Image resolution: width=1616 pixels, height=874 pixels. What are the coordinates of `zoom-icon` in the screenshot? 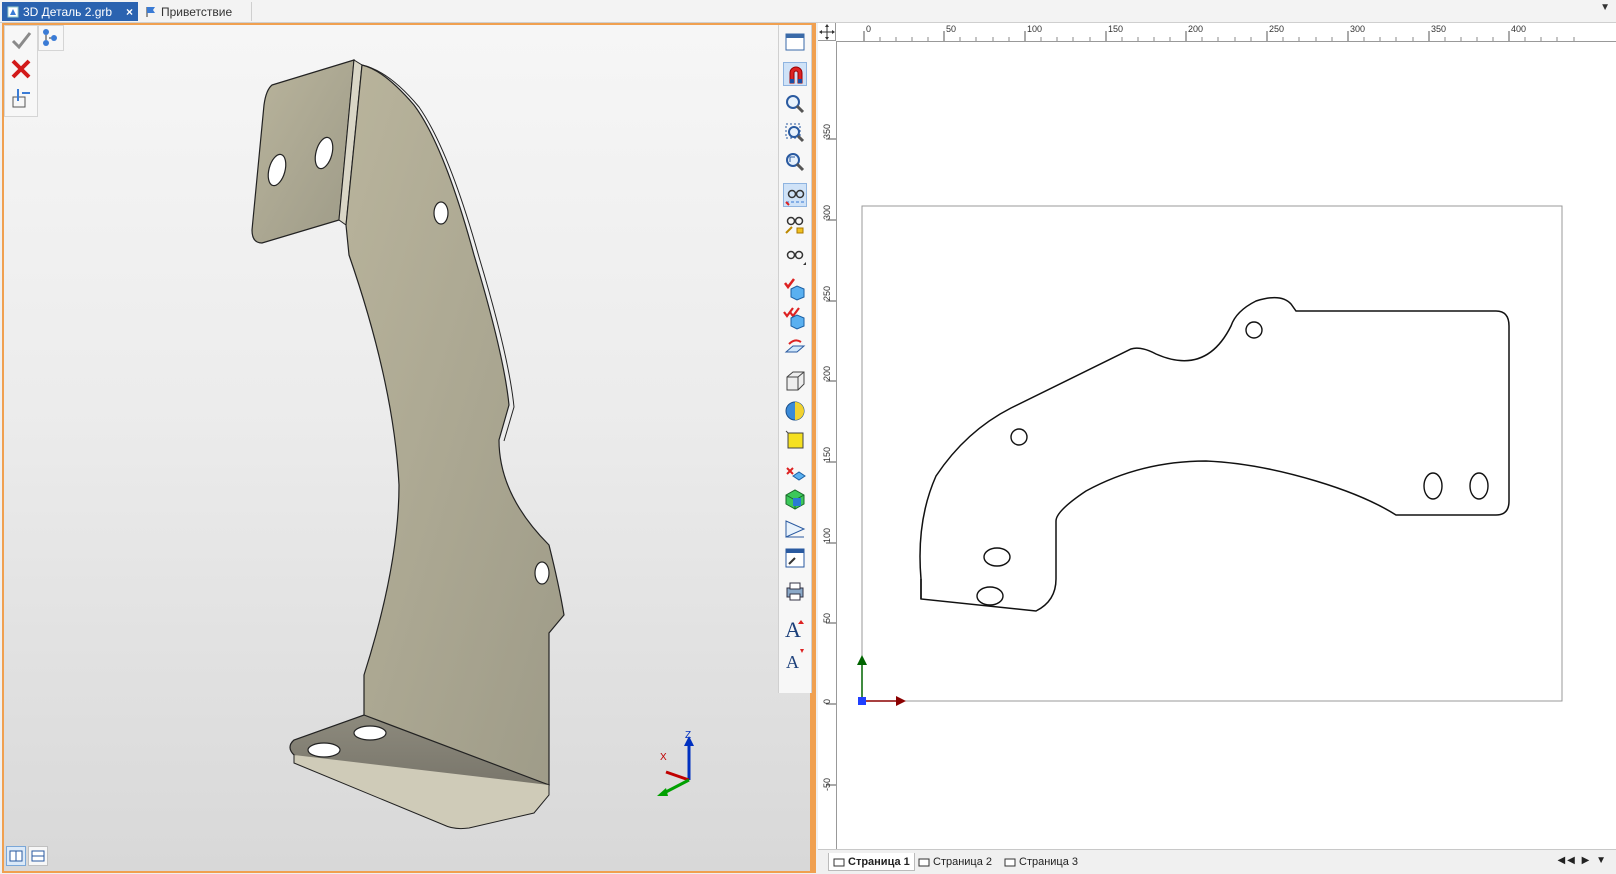 It's located at (795, 104).